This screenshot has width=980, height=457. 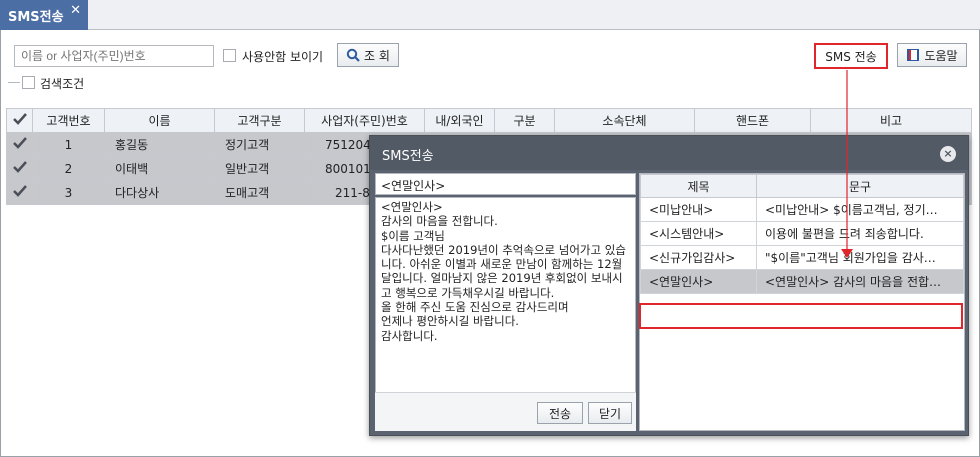 What do you see at coordinates (259, 168) in the screenshot?
I see `cell-type: 일반고객` at bounding box center [259, 168].